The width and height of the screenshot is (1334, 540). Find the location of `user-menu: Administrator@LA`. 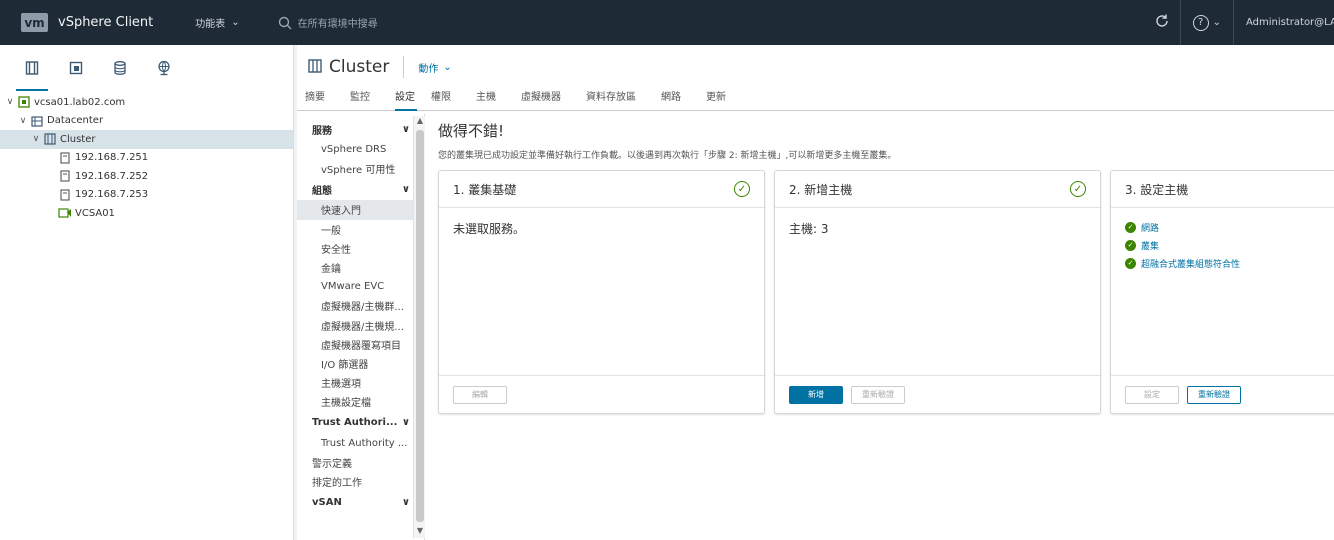

user-menu: Administrator@LA is located at coordinates (1284, 22).